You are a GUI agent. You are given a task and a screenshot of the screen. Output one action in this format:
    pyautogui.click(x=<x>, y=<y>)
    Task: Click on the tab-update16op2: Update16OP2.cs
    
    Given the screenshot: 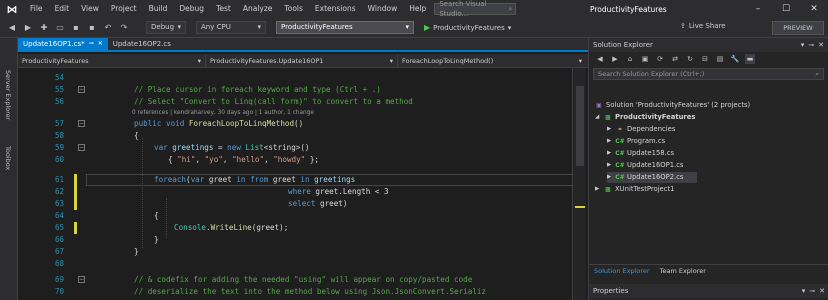 What is the action you would take?
    pyautogui.click(x=142, y=44)
    